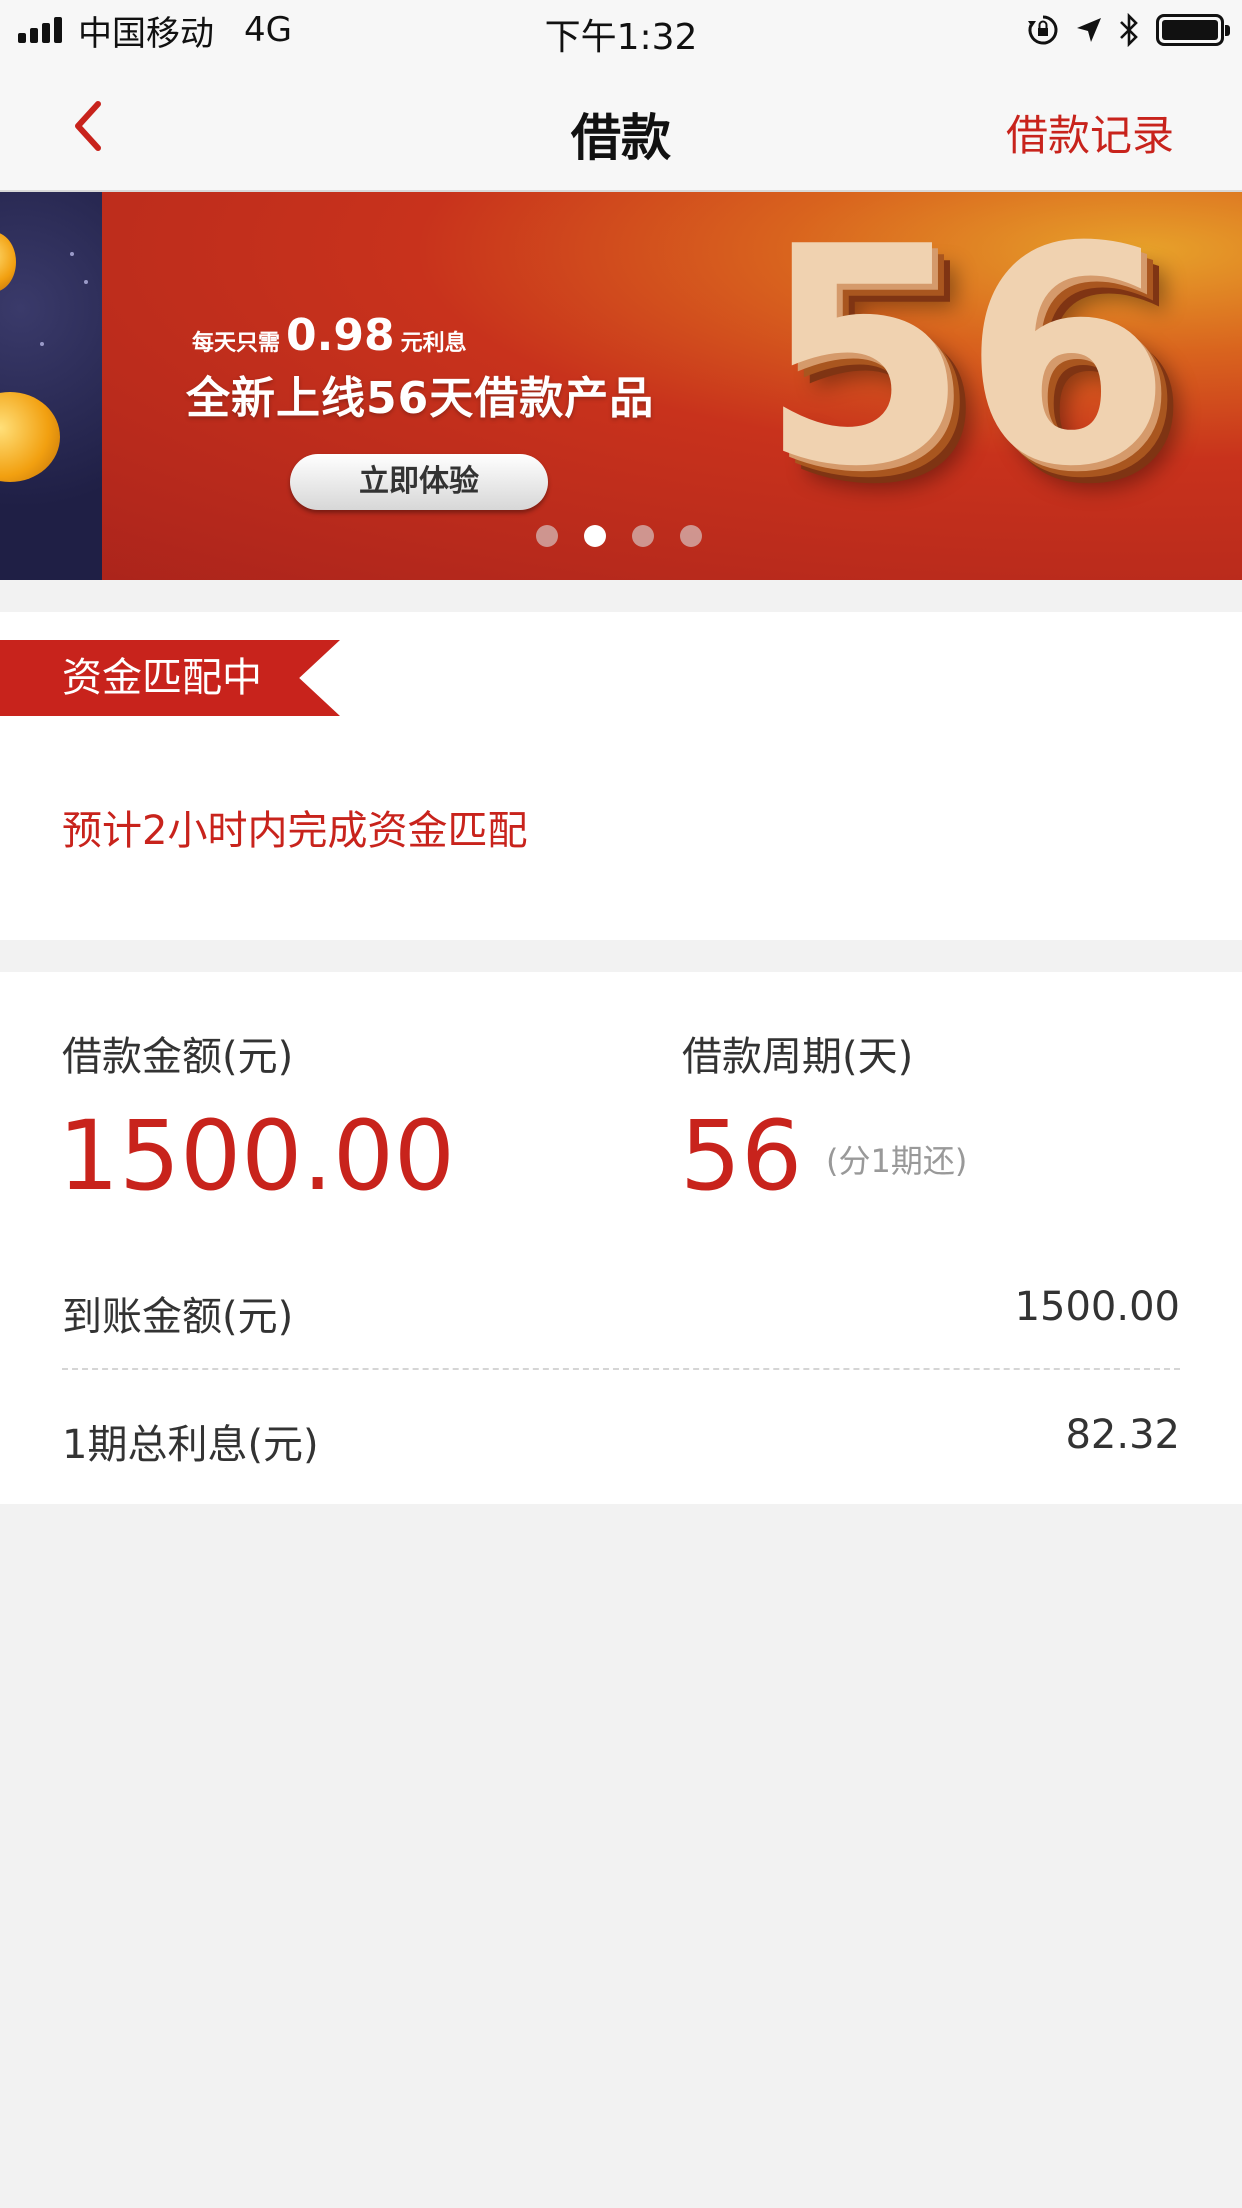  I want to click on previous-slide-peek, so click(51, 386).